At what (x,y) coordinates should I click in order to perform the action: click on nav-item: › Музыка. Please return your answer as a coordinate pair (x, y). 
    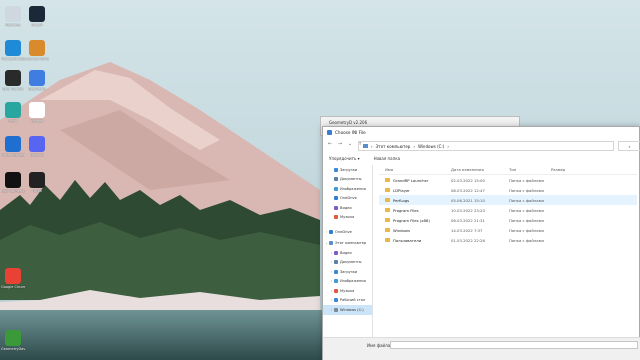
    Looking at the image, I should click on (347, 291).